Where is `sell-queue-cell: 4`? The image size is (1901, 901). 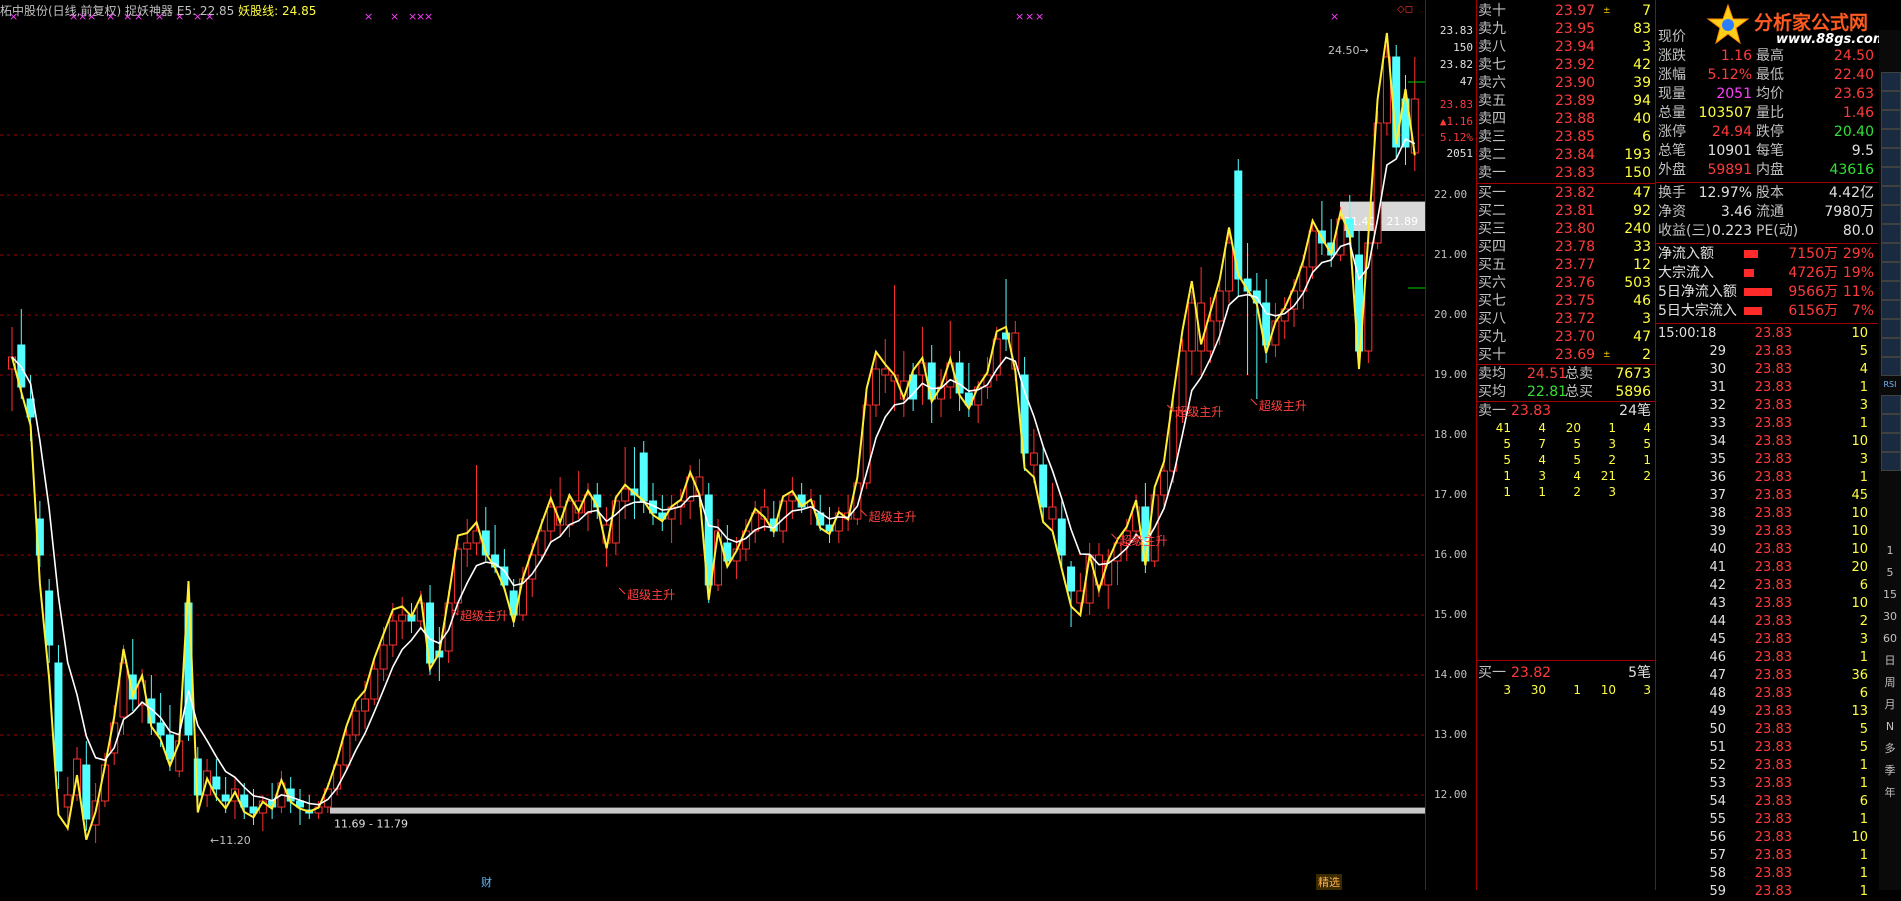 sell-queue-cell: 4 is located at coordinates (1542, 460).